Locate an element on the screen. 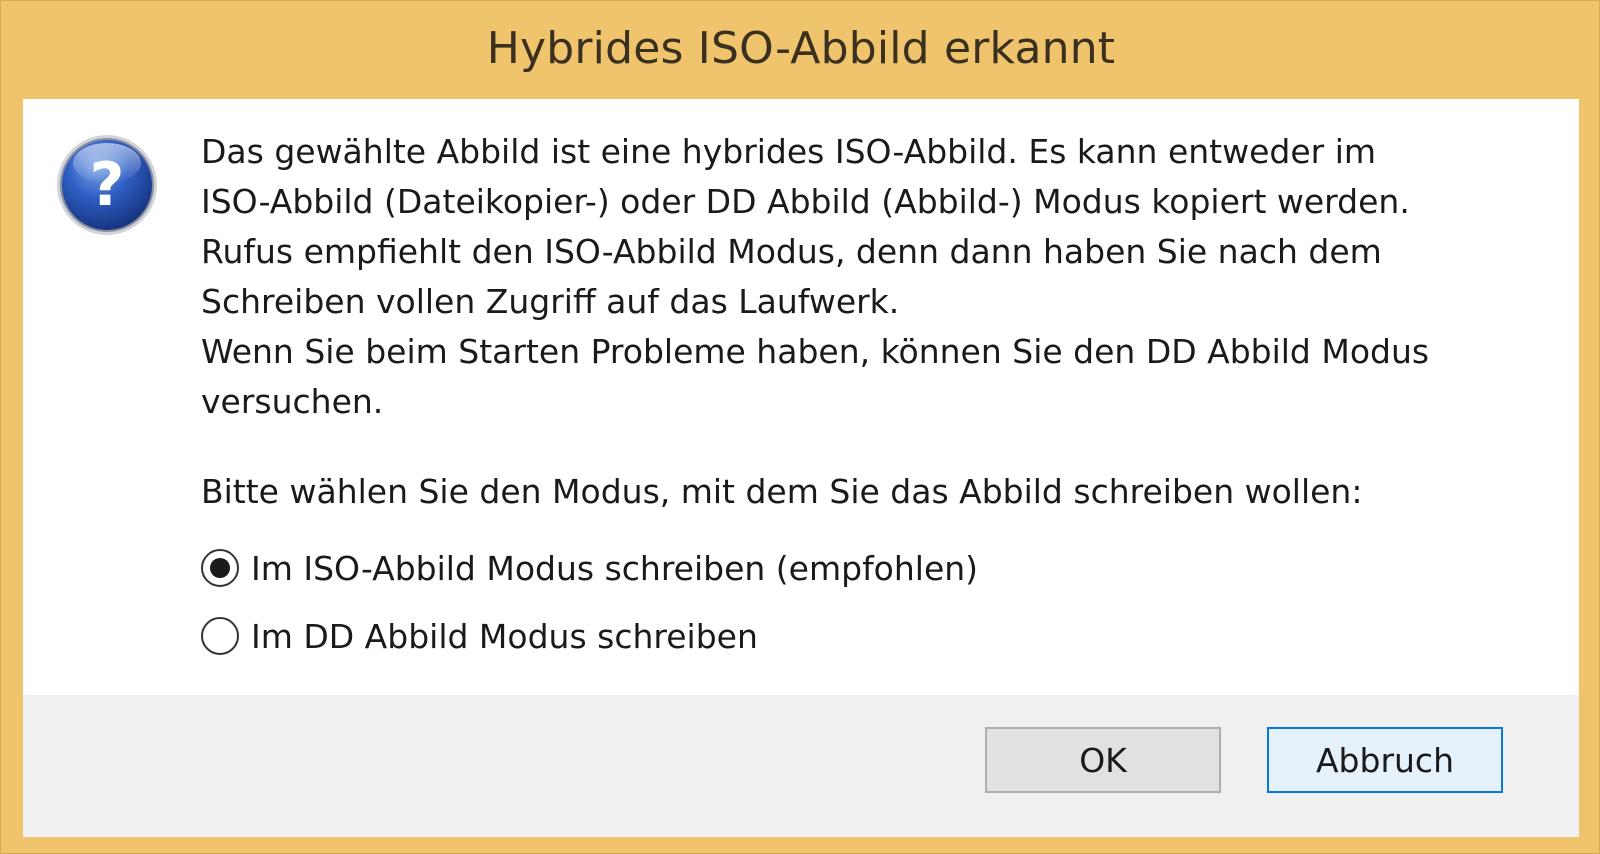 This screenshot has height=854, width=1600. radio-button-unselected is located at coordinates (220, 636).